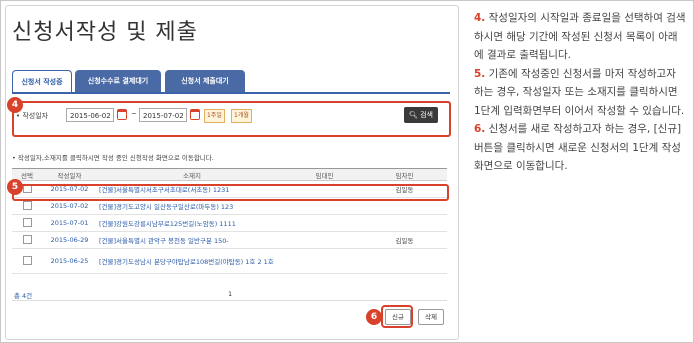 The width and height of the screenshot is (694, 343). What do you see at coordinates (69, 261) in the screenshot?
I see `row-date-link: 2015-06-25` at bounding box center [69, 261].